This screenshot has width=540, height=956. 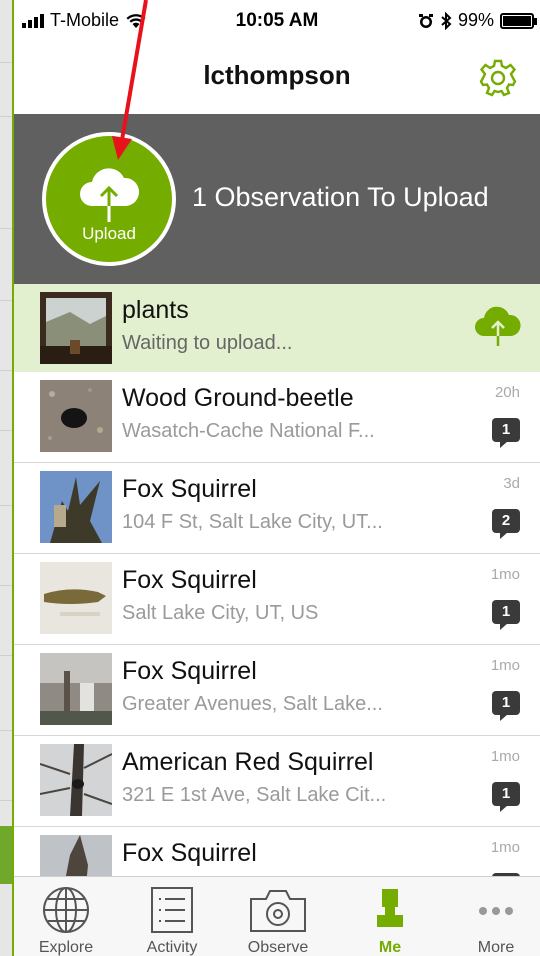 What do you see at coordinates (498, 78) in the screenshot?
I see `settings-gear-icon` at bounding box center [498, 78].